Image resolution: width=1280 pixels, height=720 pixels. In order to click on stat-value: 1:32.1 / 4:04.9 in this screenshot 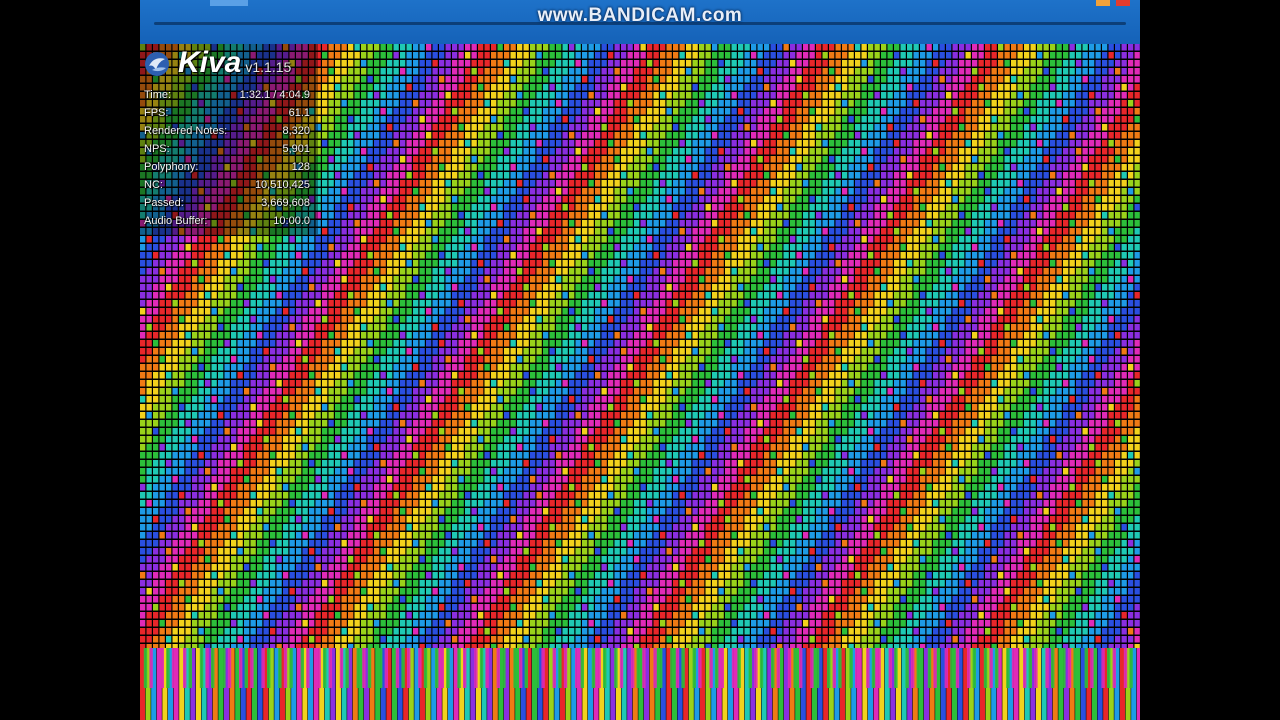, I will do `click(274, 95)`.